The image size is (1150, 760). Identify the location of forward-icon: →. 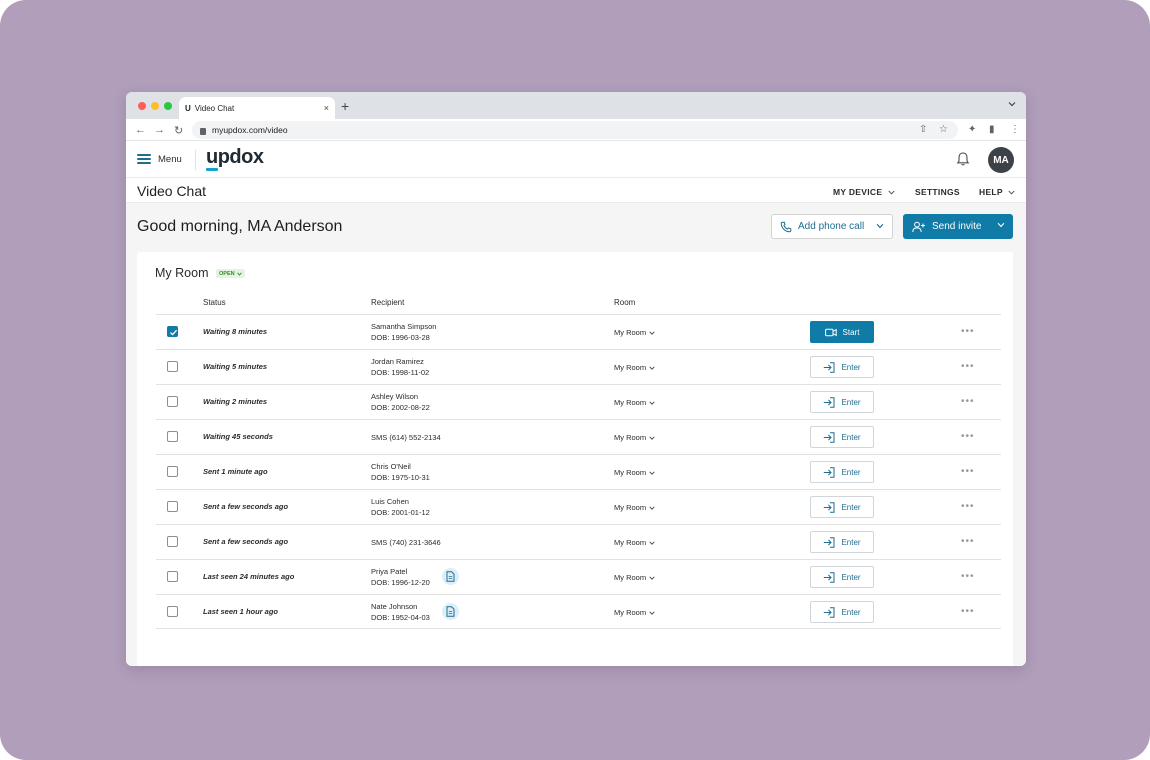
(159, 130).